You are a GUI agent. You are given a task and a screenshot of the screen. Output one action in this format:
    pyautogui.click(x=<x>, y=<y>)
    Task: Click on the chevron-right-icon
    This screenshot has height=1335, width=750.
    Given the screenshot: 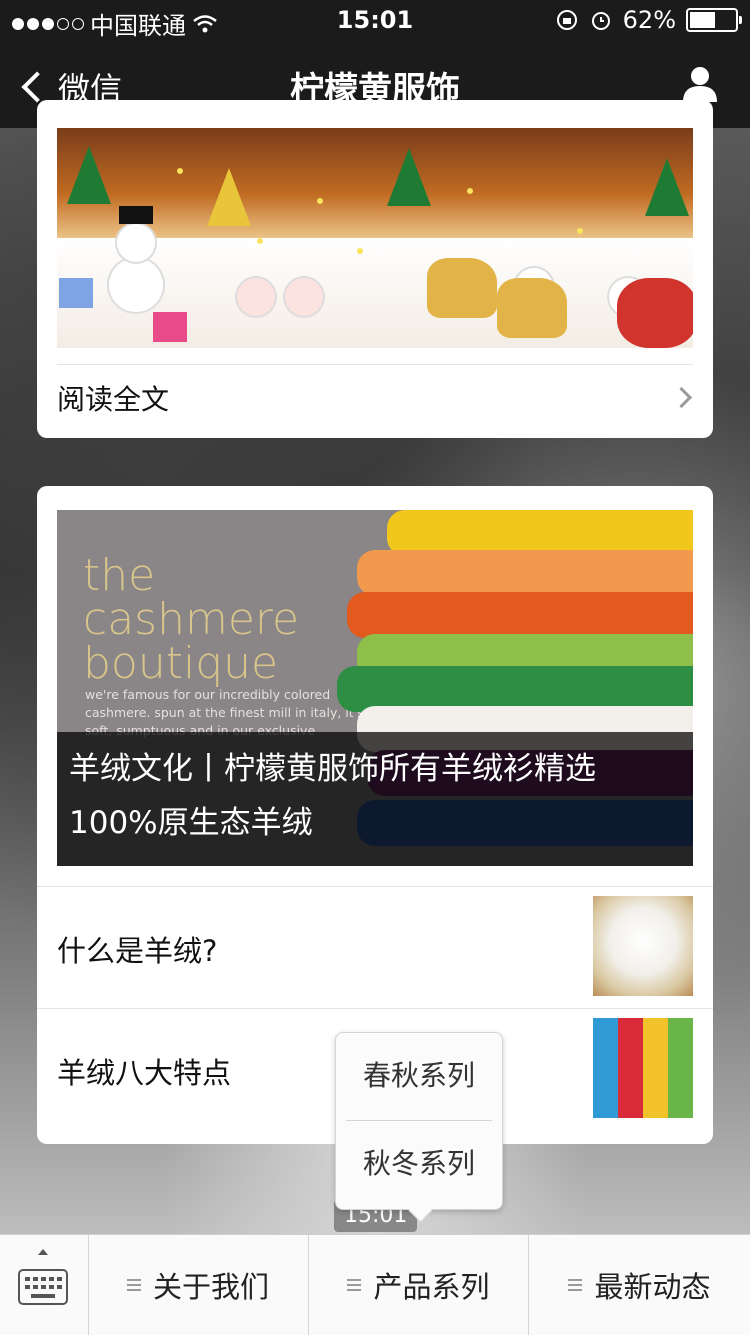 What is the action you would take?
    pyautogui.click(x=681, y=397)
    